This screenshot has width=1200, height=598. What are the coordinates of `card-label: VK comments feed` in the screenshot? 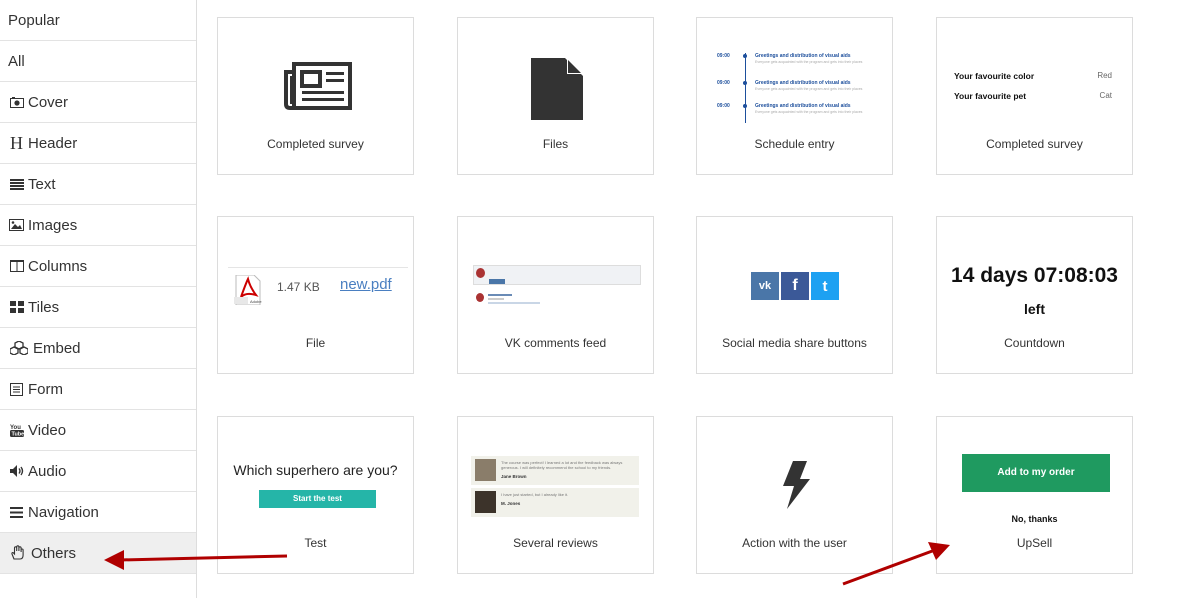 It's located at (555, 343).